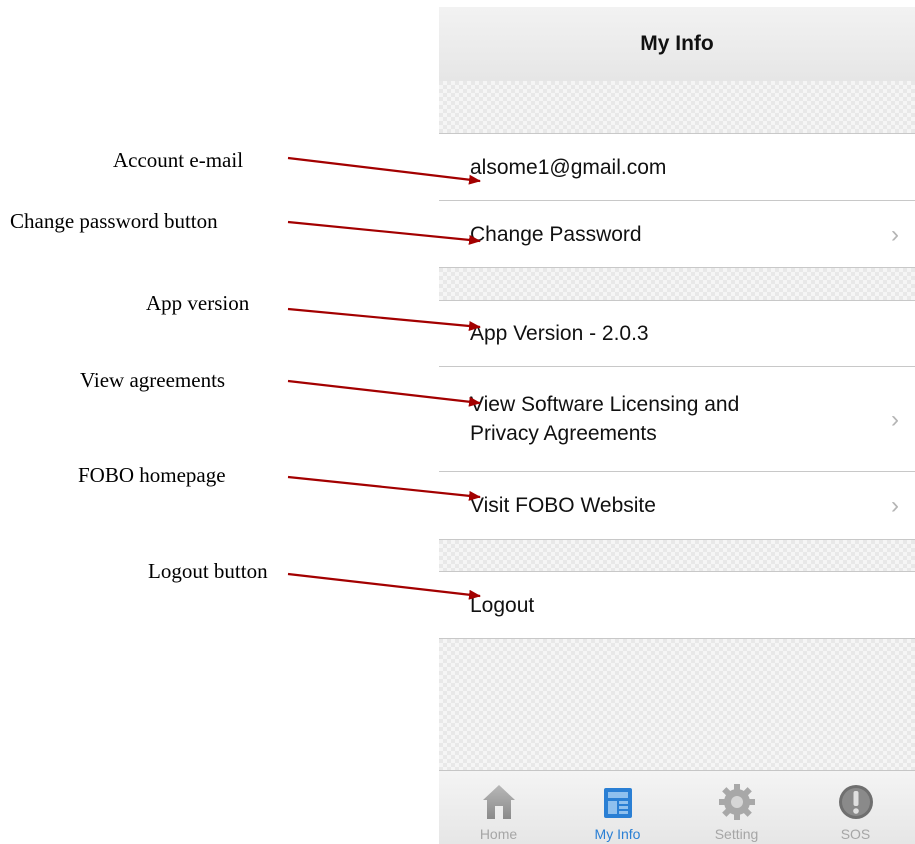 The width and height of the screenshot is (915, 844). What do you see at coordinates (556, 234) in the screenshot?
I see `change-password-label: Change Password` at bounding box center [556, 234].